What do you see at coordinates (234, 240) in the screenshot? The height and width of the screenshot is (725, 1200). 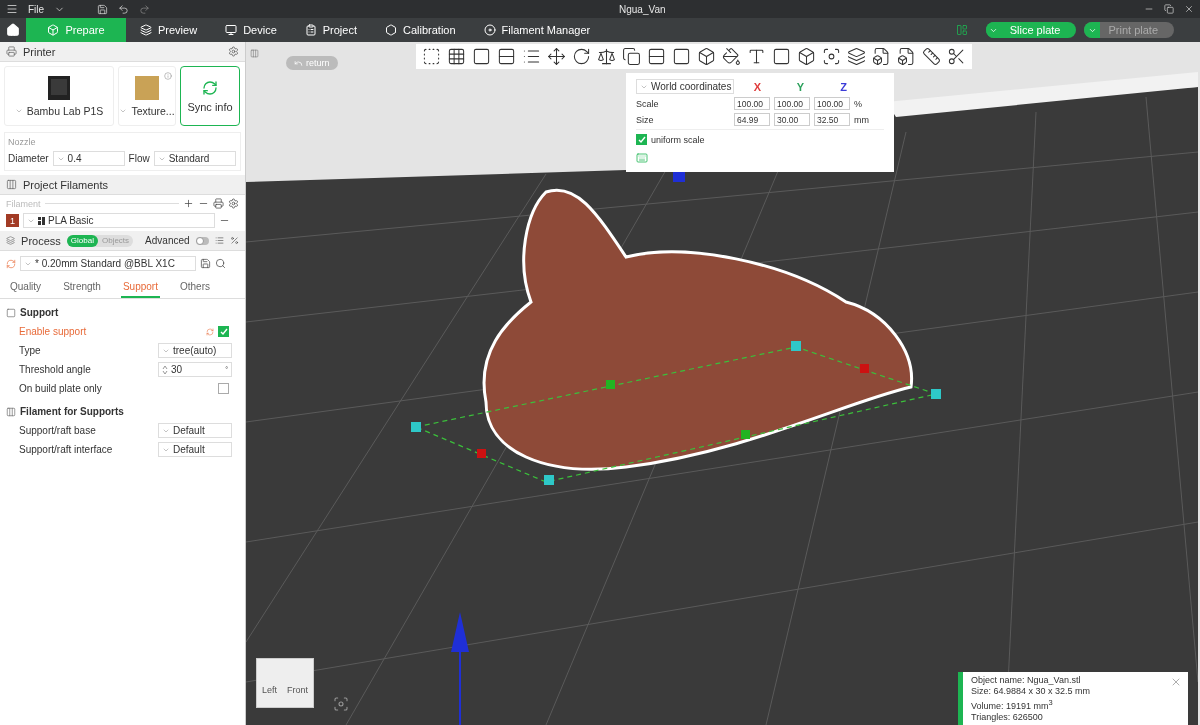 I see `percent-icon` at bounding box center [234, 240].